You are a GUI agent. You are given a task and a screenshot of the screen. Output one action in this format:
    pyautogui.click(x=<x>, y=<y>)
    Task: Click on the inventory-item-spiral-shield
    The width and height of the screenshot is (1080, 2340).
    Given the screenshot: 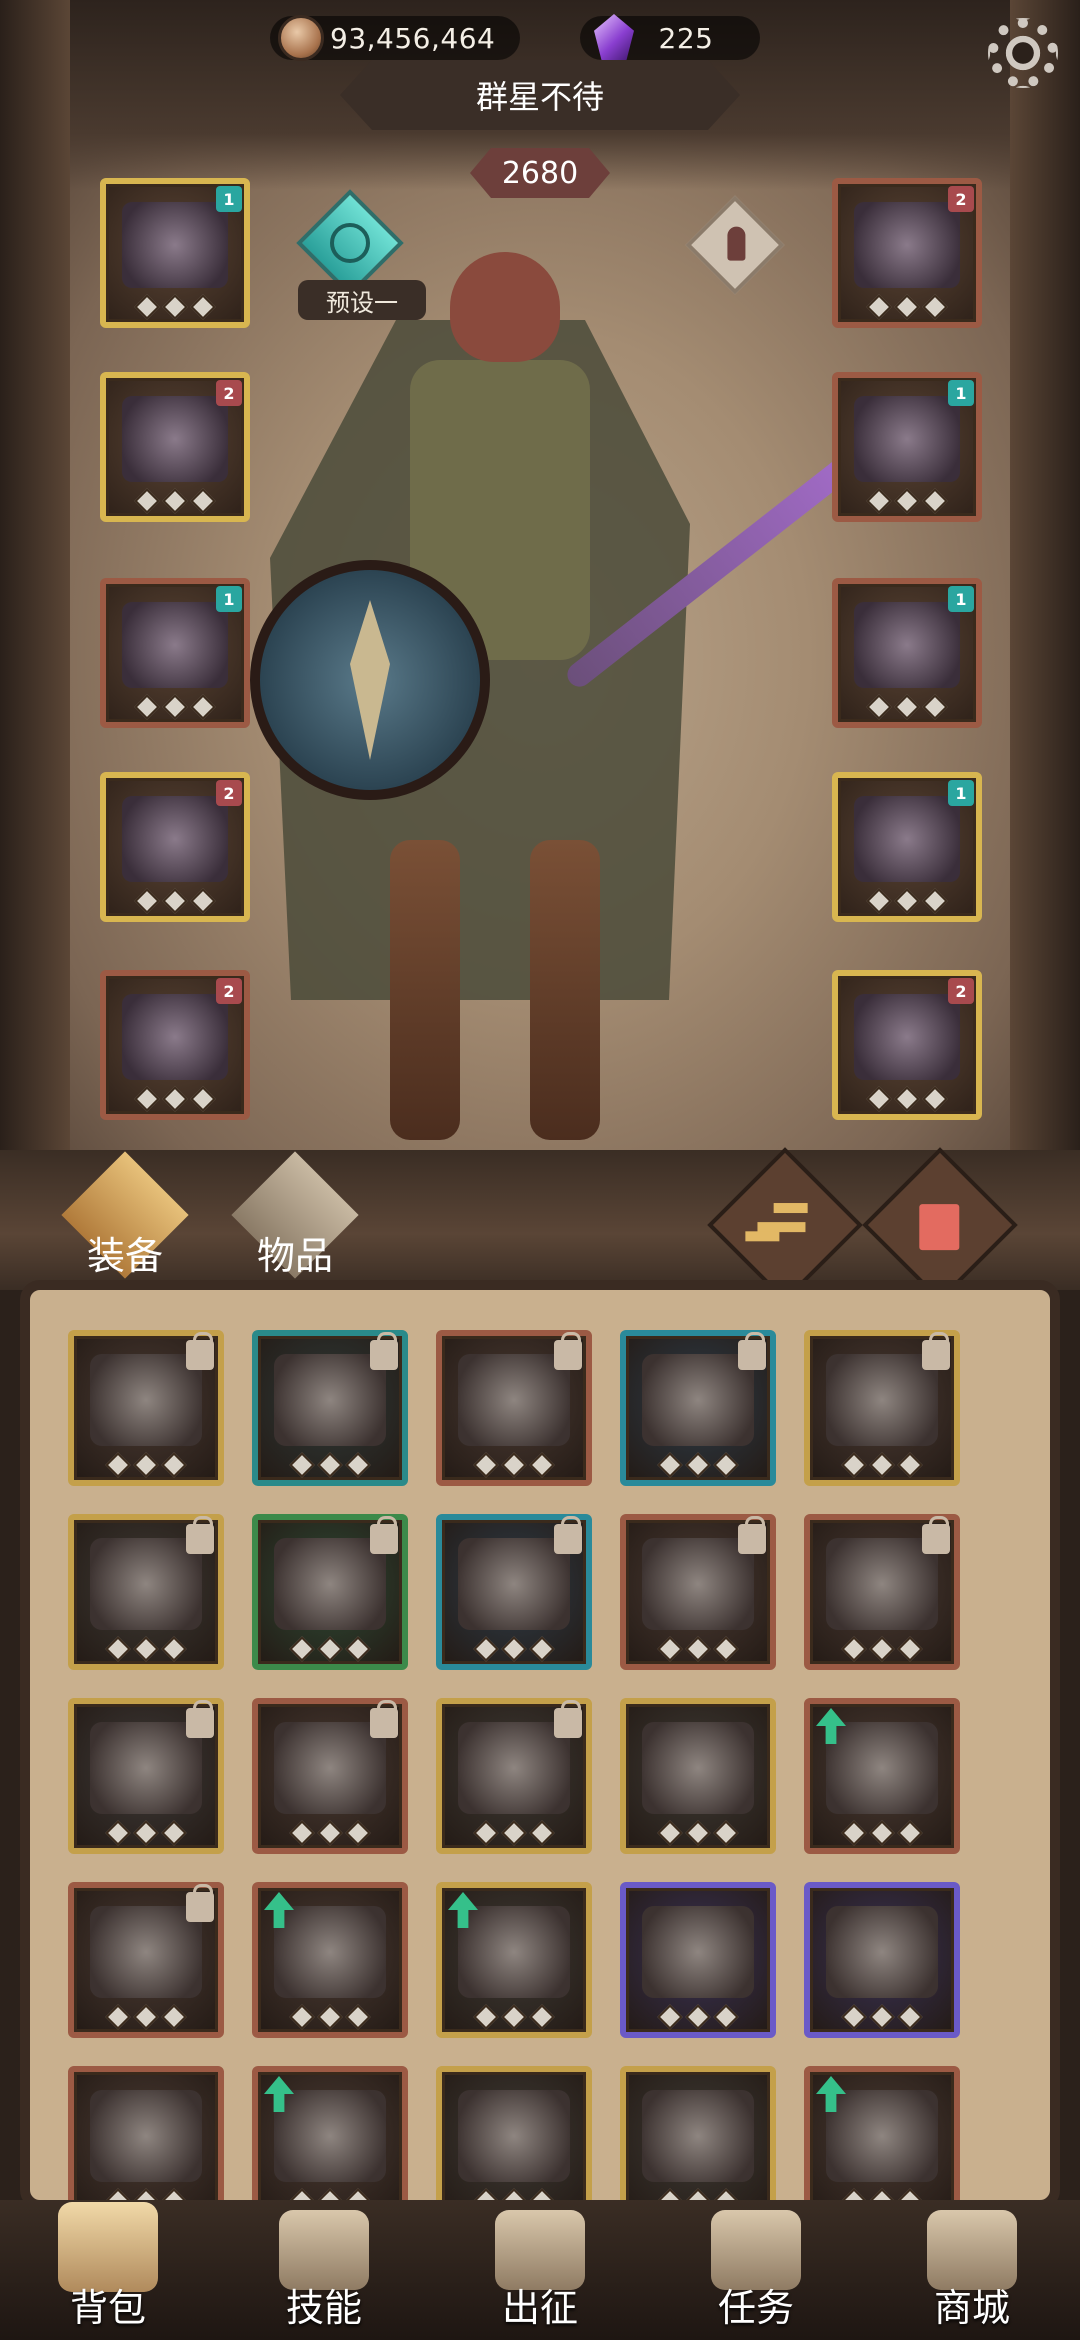 What is the action you would take?
    pyautogui.click(x=330, y=2133)
    